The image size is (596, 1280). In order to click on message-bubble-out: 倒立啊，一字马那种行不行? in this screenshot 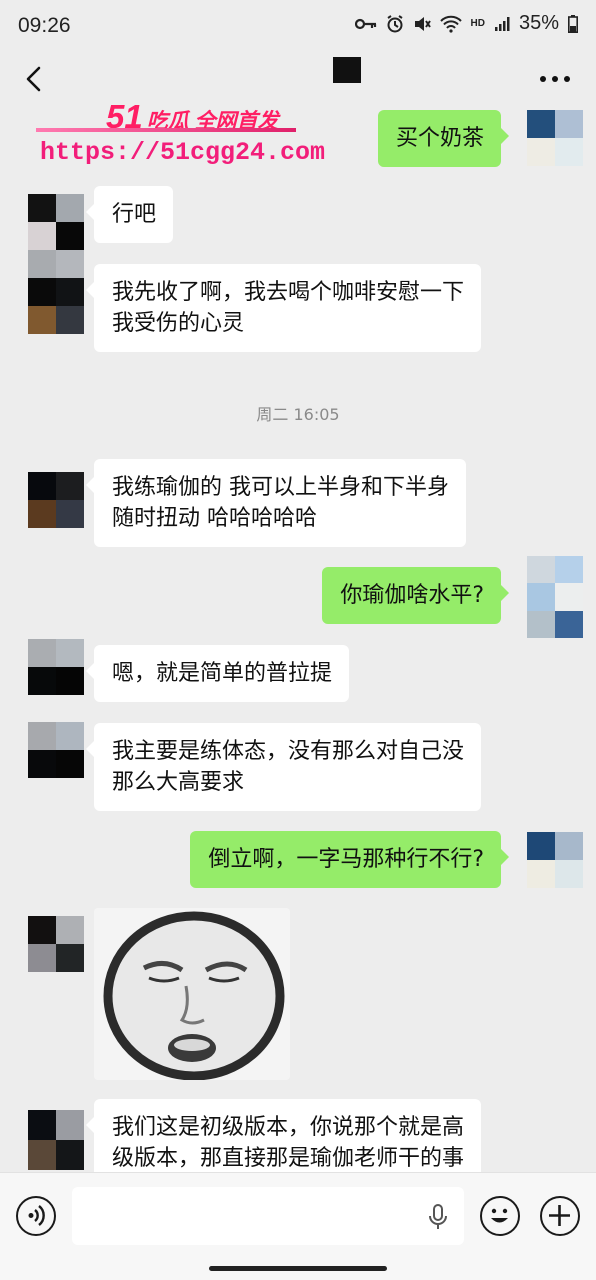, I will do `click(349, 859)`.